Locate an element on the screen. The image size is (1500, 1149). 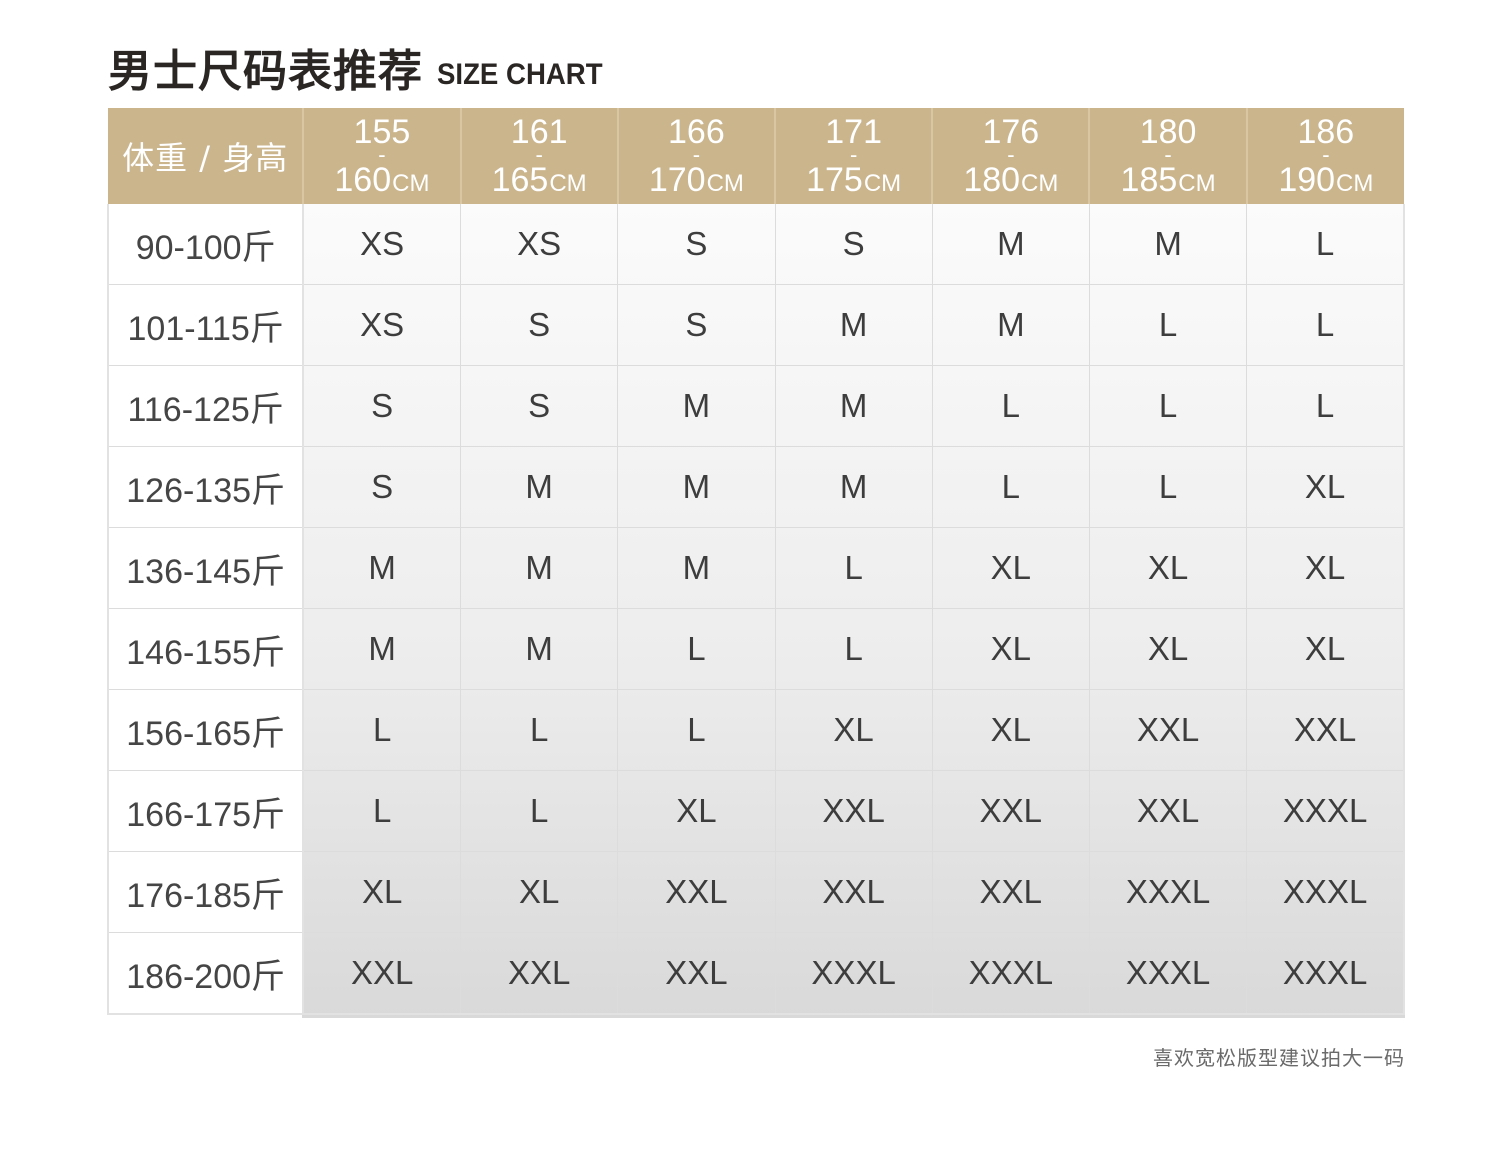
corner-header: 体重 / 身高 is located at coordinates (206, 156).